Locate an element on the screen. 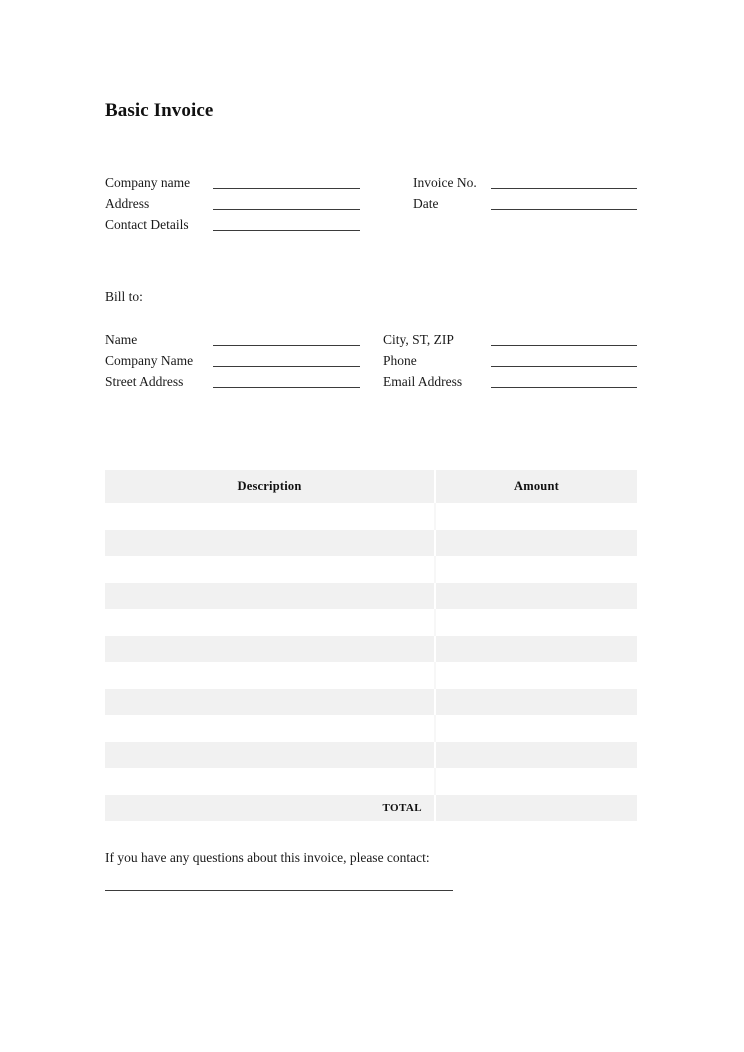  issuer-field-contact-details: Contact Details is located at coordinates (232, 224).